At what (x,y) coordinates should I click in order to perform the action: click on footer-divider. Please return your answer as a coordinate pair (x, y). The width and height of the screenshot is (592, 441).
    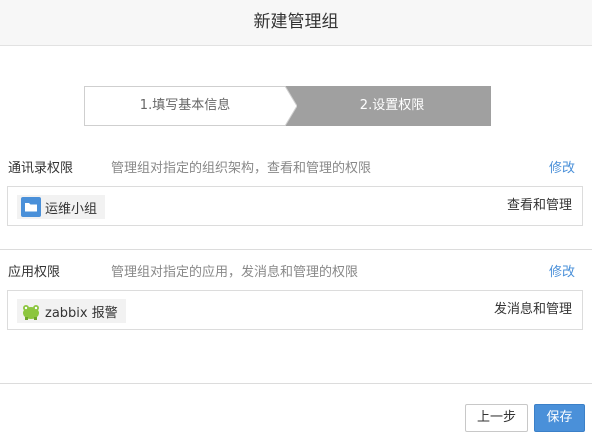
    Looking at the image, I should click on (296, 383).